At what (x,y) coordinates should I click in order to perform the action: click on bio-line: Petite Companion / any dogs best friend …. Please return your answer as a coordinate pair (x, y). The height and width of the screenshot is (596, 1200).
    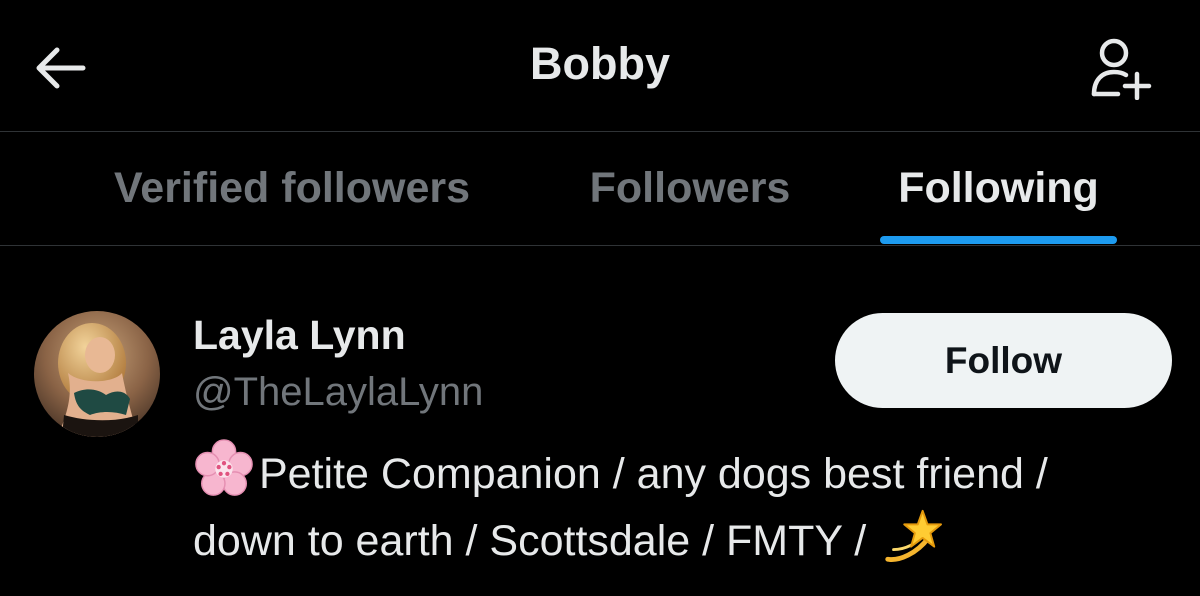
    Looking at the image, I should click on (688, 471).